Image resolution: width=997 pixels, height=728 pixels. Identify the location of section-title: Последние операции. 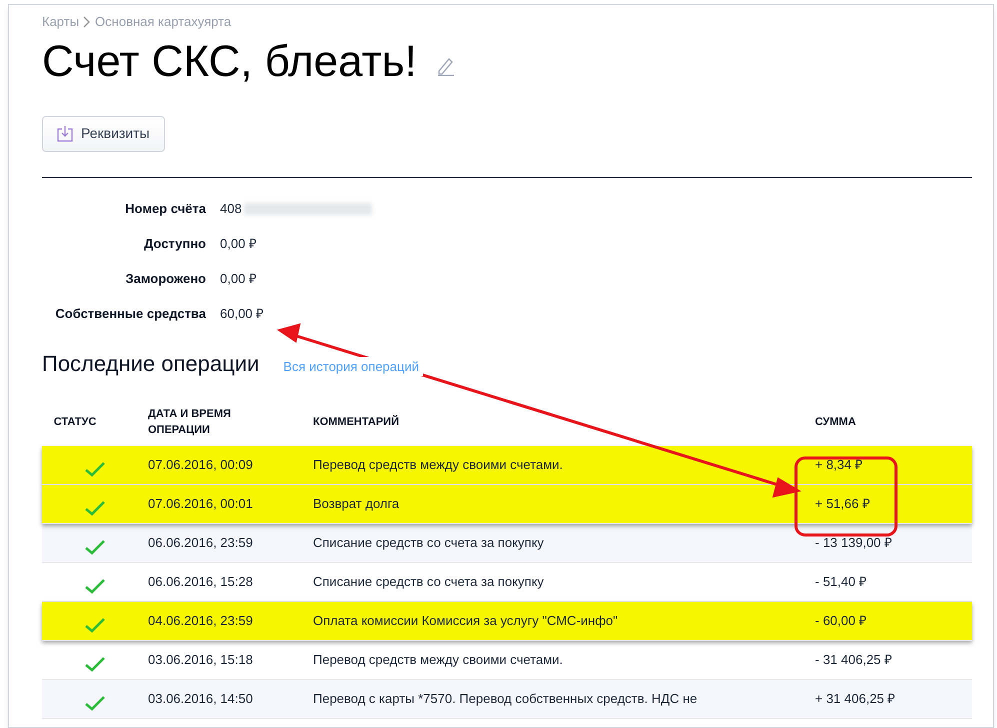
(151, 364).